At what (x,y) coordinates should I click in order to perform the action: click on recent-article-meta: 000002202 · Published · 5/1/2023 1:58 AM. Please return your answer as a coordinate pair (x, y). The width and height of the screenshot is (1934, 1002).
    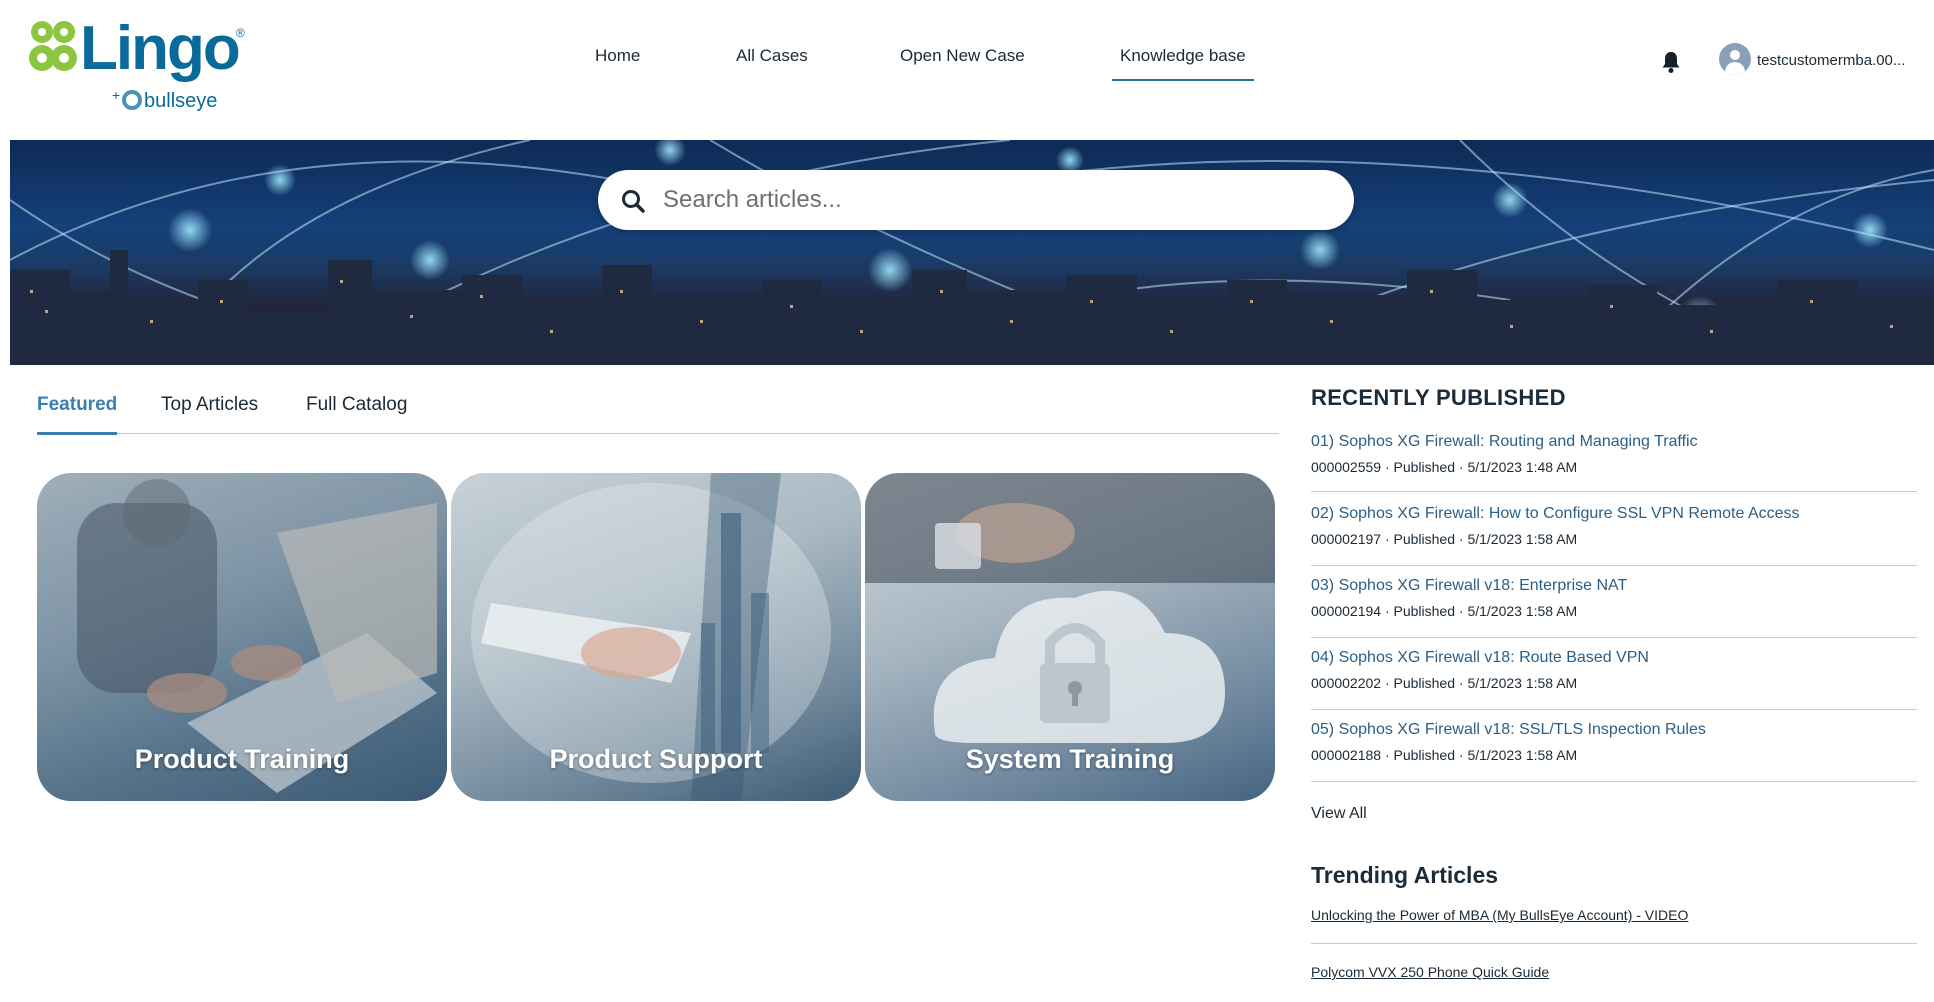
    Looking at the image, I should click on (1444, 683).